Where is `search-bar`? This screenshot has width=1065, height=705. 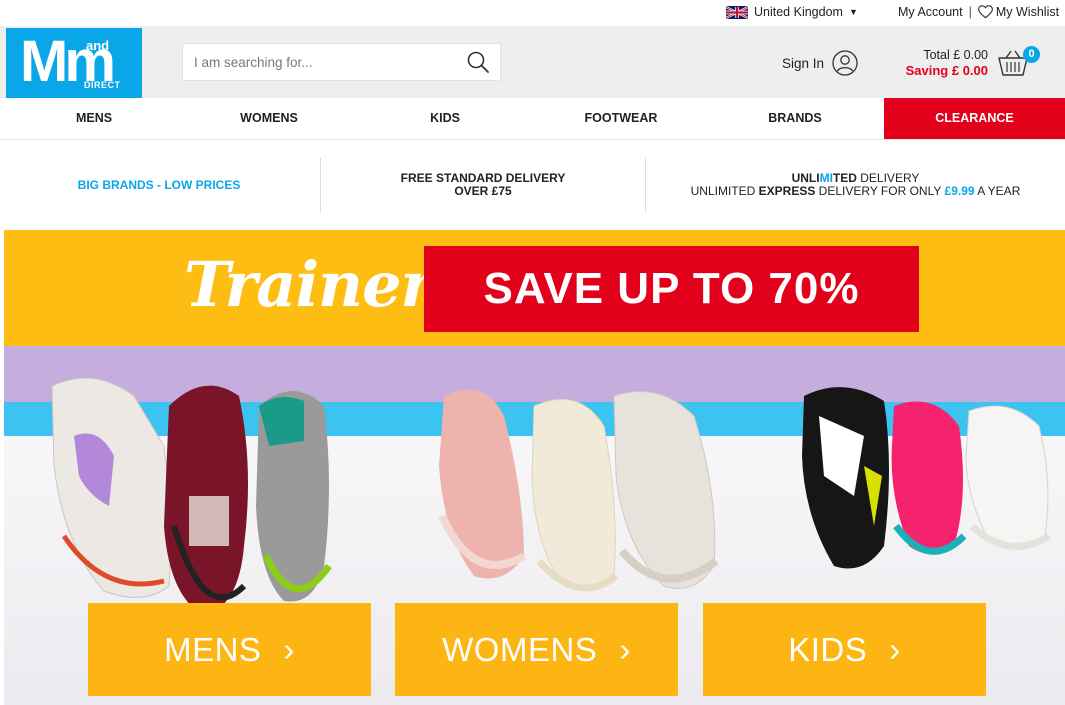
search-bar is located at coordinates (341, 62).